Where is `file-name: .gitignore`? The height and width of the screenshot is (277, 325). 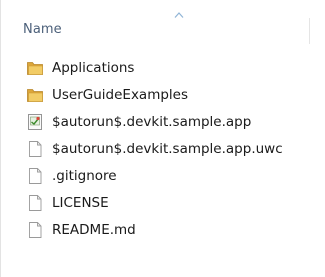
file-name: .gitignore is located at coordinates (84, 176).